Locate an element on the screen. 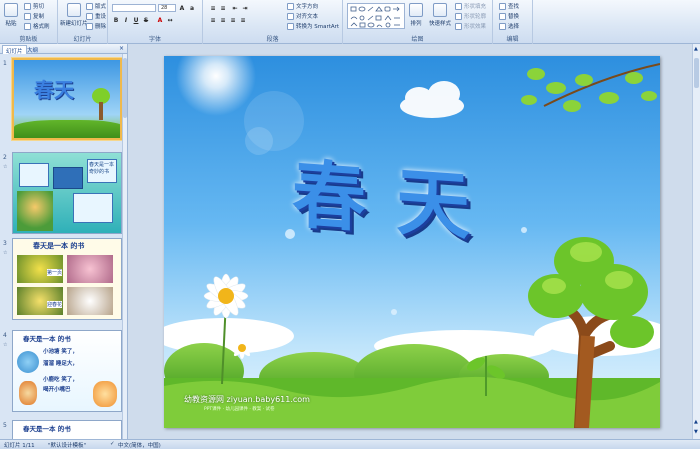 This screenshot has width=700, height=449. sun-glow is located at coordinates (216, 86).